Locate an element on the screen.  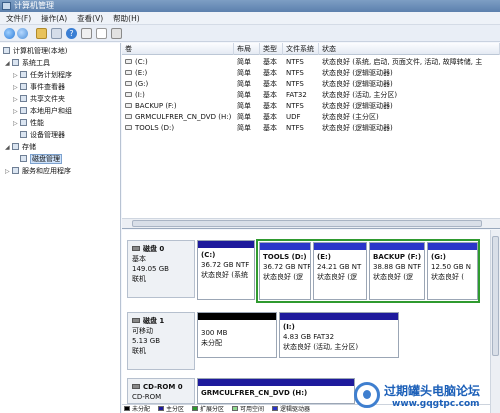
partition-g: (G:) 12.50 GB N 状态良好 ( is located at coordinates (452, 271).